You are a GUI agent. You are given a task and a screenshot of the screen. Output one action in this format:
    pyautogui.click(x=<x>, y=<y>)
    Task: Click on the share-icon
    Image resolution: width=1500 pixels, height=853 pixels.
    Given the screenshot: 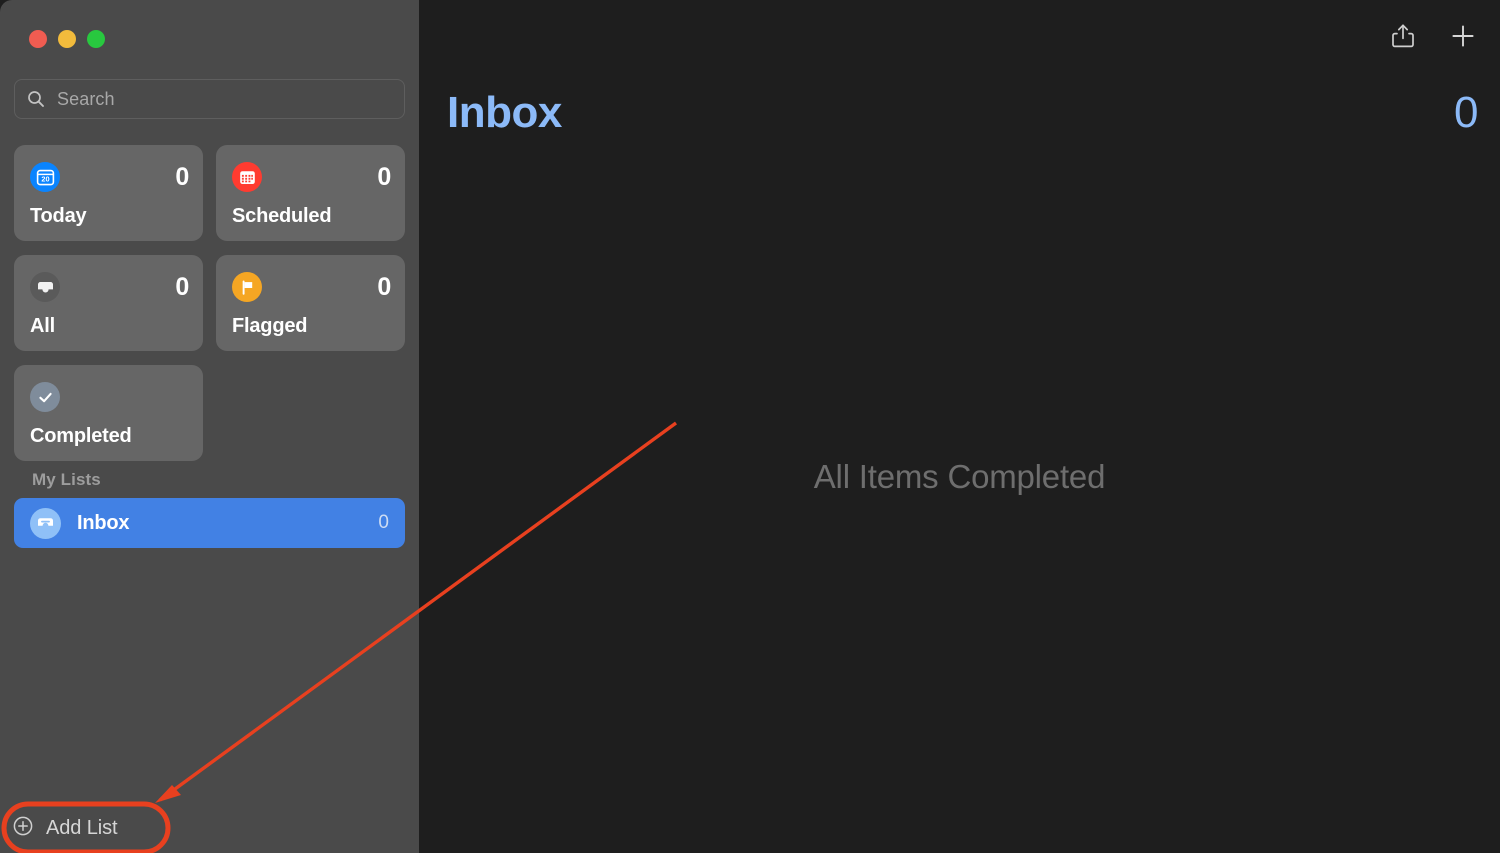 What is the action you would take?
    pyautogui.click(x=1403, y=36)
    